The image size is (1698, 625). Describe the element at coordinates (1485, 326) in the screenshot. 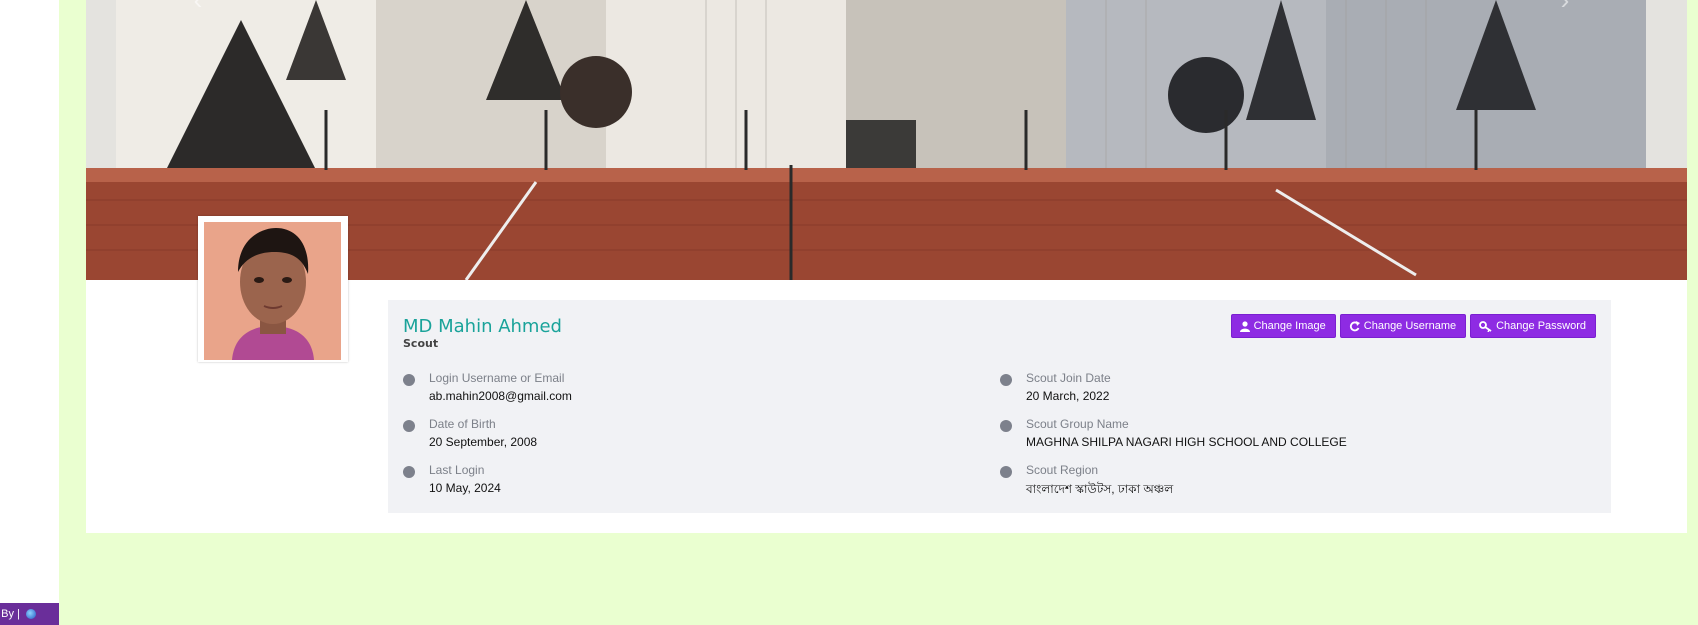

I see `key-icon` at that location.